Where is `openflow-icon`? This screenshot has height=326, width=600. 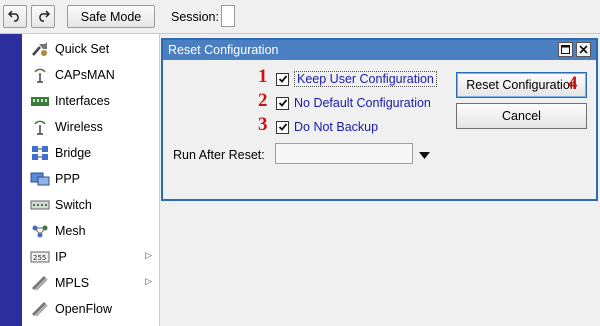
openflow-icon is located at coordinates (40, 309).